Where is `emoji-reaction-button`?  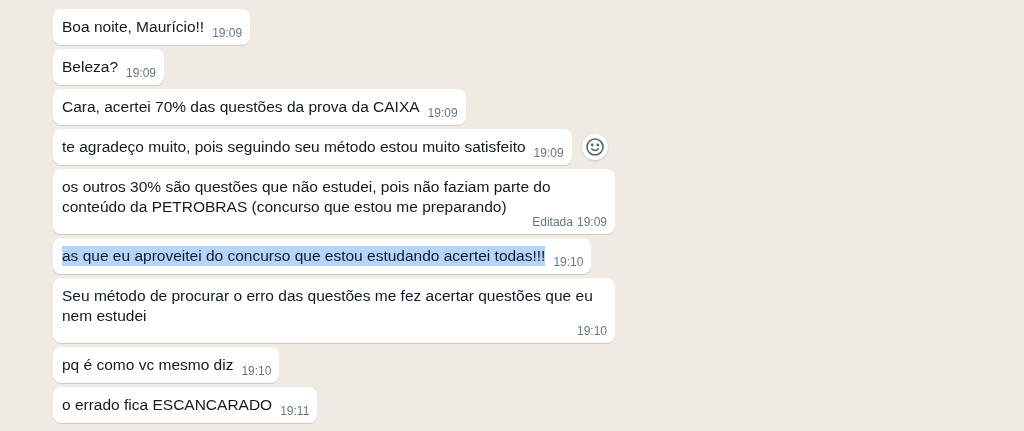 emoji-reaction-button is located at coordinates (594, 147).